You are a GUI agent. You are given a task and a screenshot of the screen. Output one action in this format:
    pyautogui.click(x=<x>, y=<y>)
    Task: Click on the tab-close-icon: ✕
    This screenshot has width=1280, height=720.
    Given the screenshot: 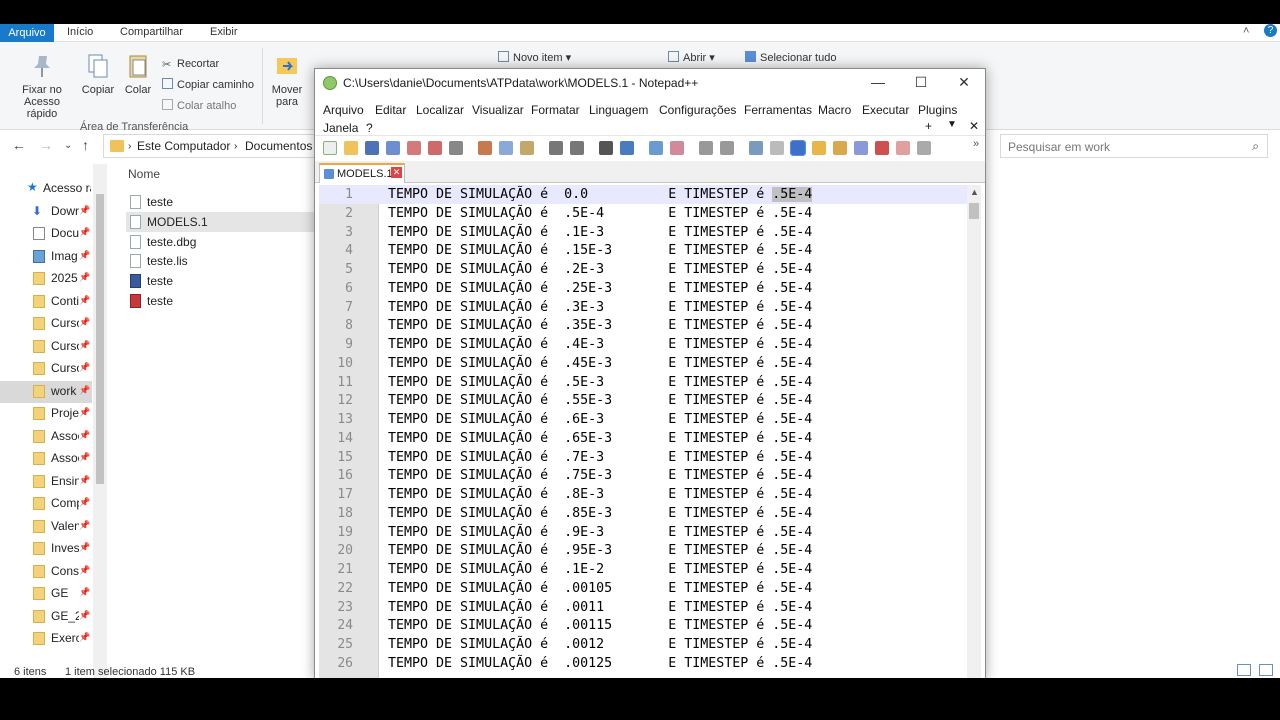 What is the action you would take?
    pyautogui.click(x=396, y=172)
    